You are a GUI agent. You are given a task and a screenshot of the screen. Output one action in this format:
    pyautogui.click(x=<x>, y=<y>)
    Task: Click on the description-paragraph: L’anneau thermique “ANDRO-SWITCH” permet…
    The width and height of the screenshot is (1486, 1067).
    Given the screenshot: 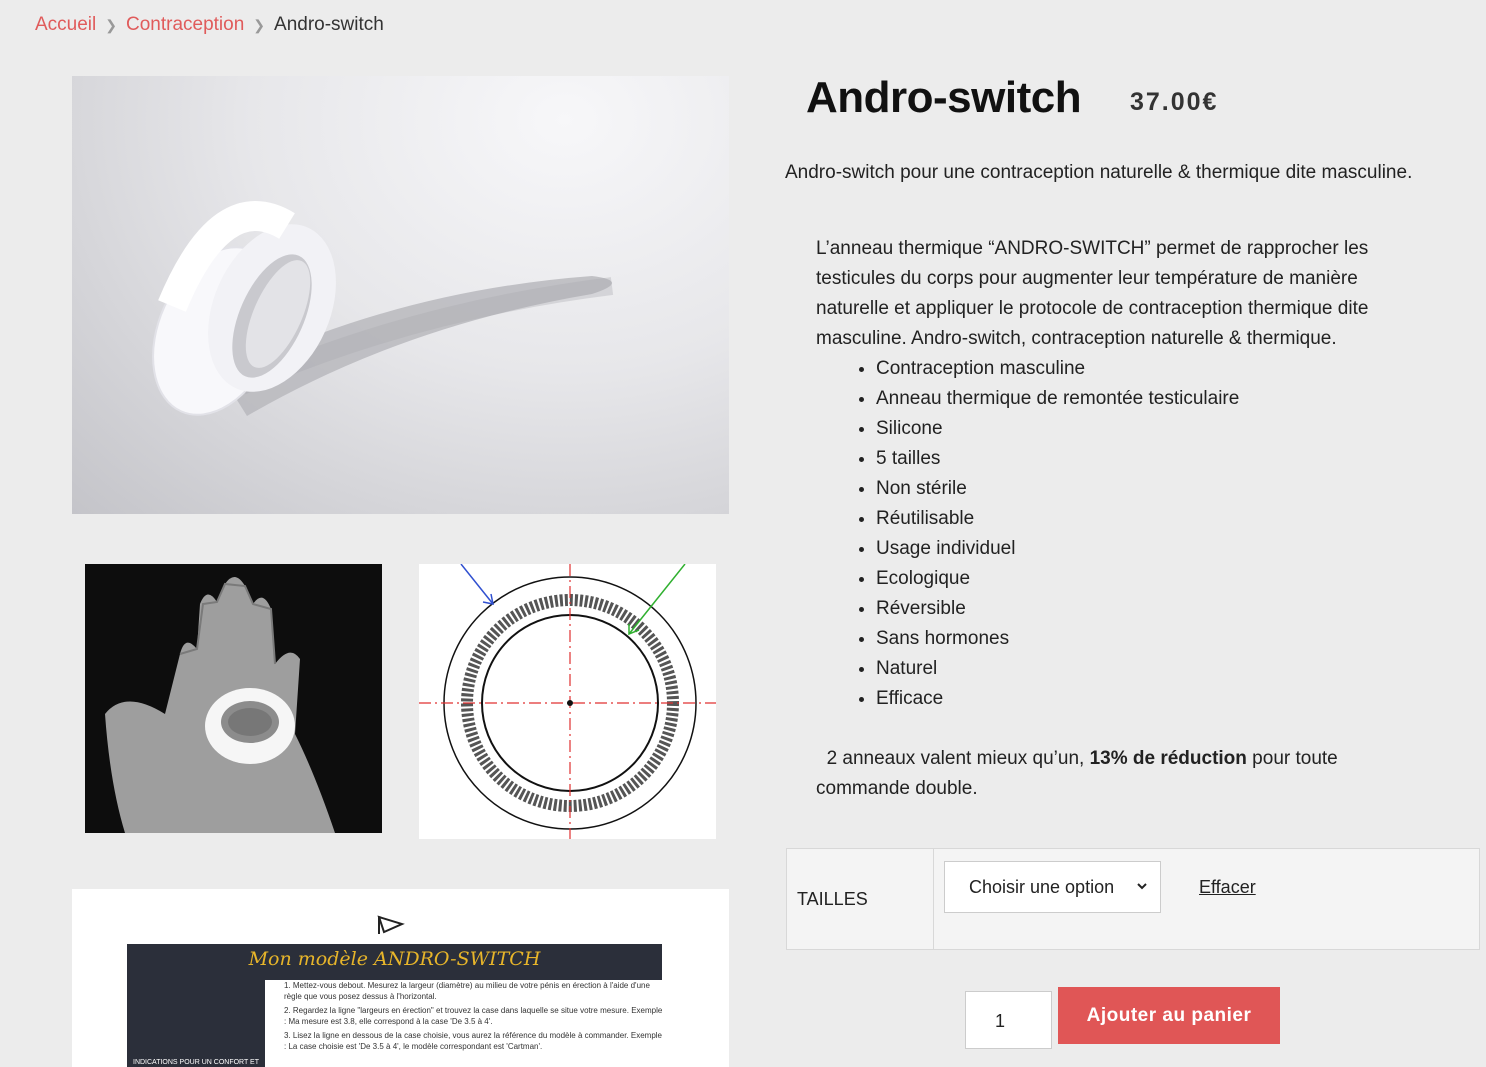 What is the action you would take?
    pyautogui.click(x=1092, y=293)
    